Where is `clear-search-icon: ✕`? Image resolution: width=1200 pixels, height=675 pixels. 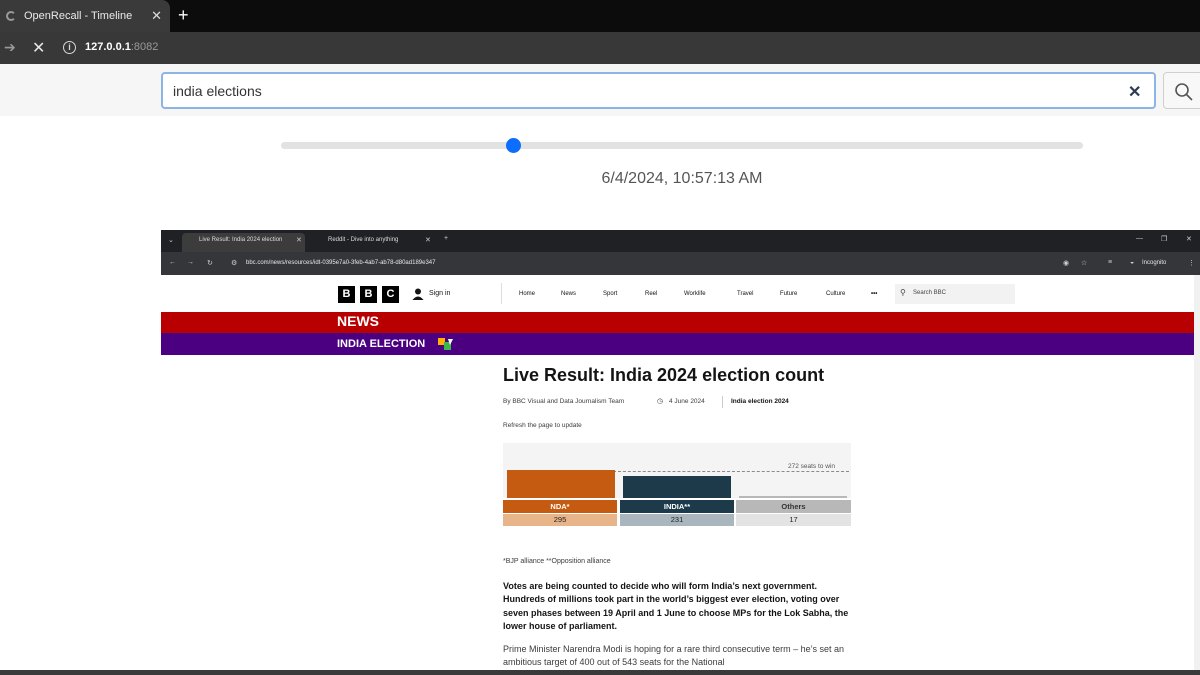 clear-search-icon: ✕ is located at coordinates (1134, 92).